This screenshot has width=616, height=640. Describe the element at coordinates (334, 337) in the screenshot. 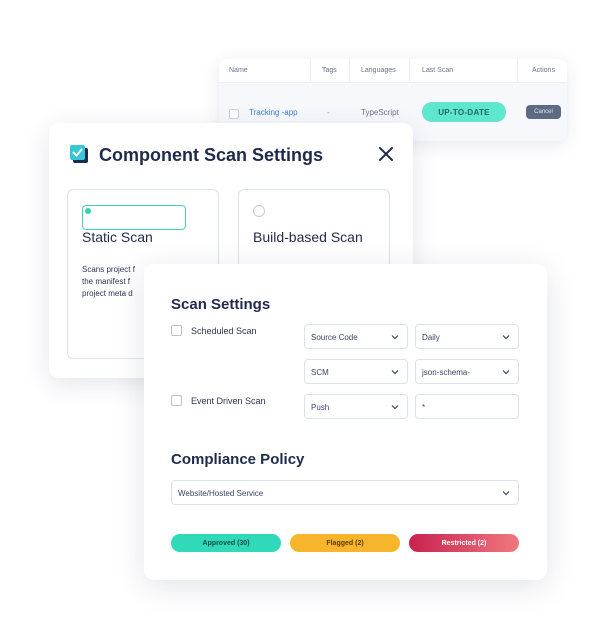

I see `select-value: Source Code` at that location.